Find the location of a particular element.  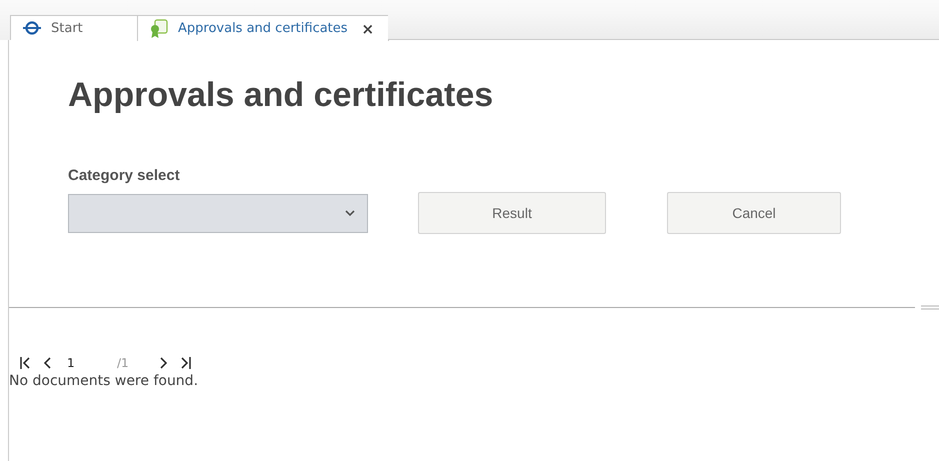

tab: Approvals and certificates × is located at coordinates (263, 28).